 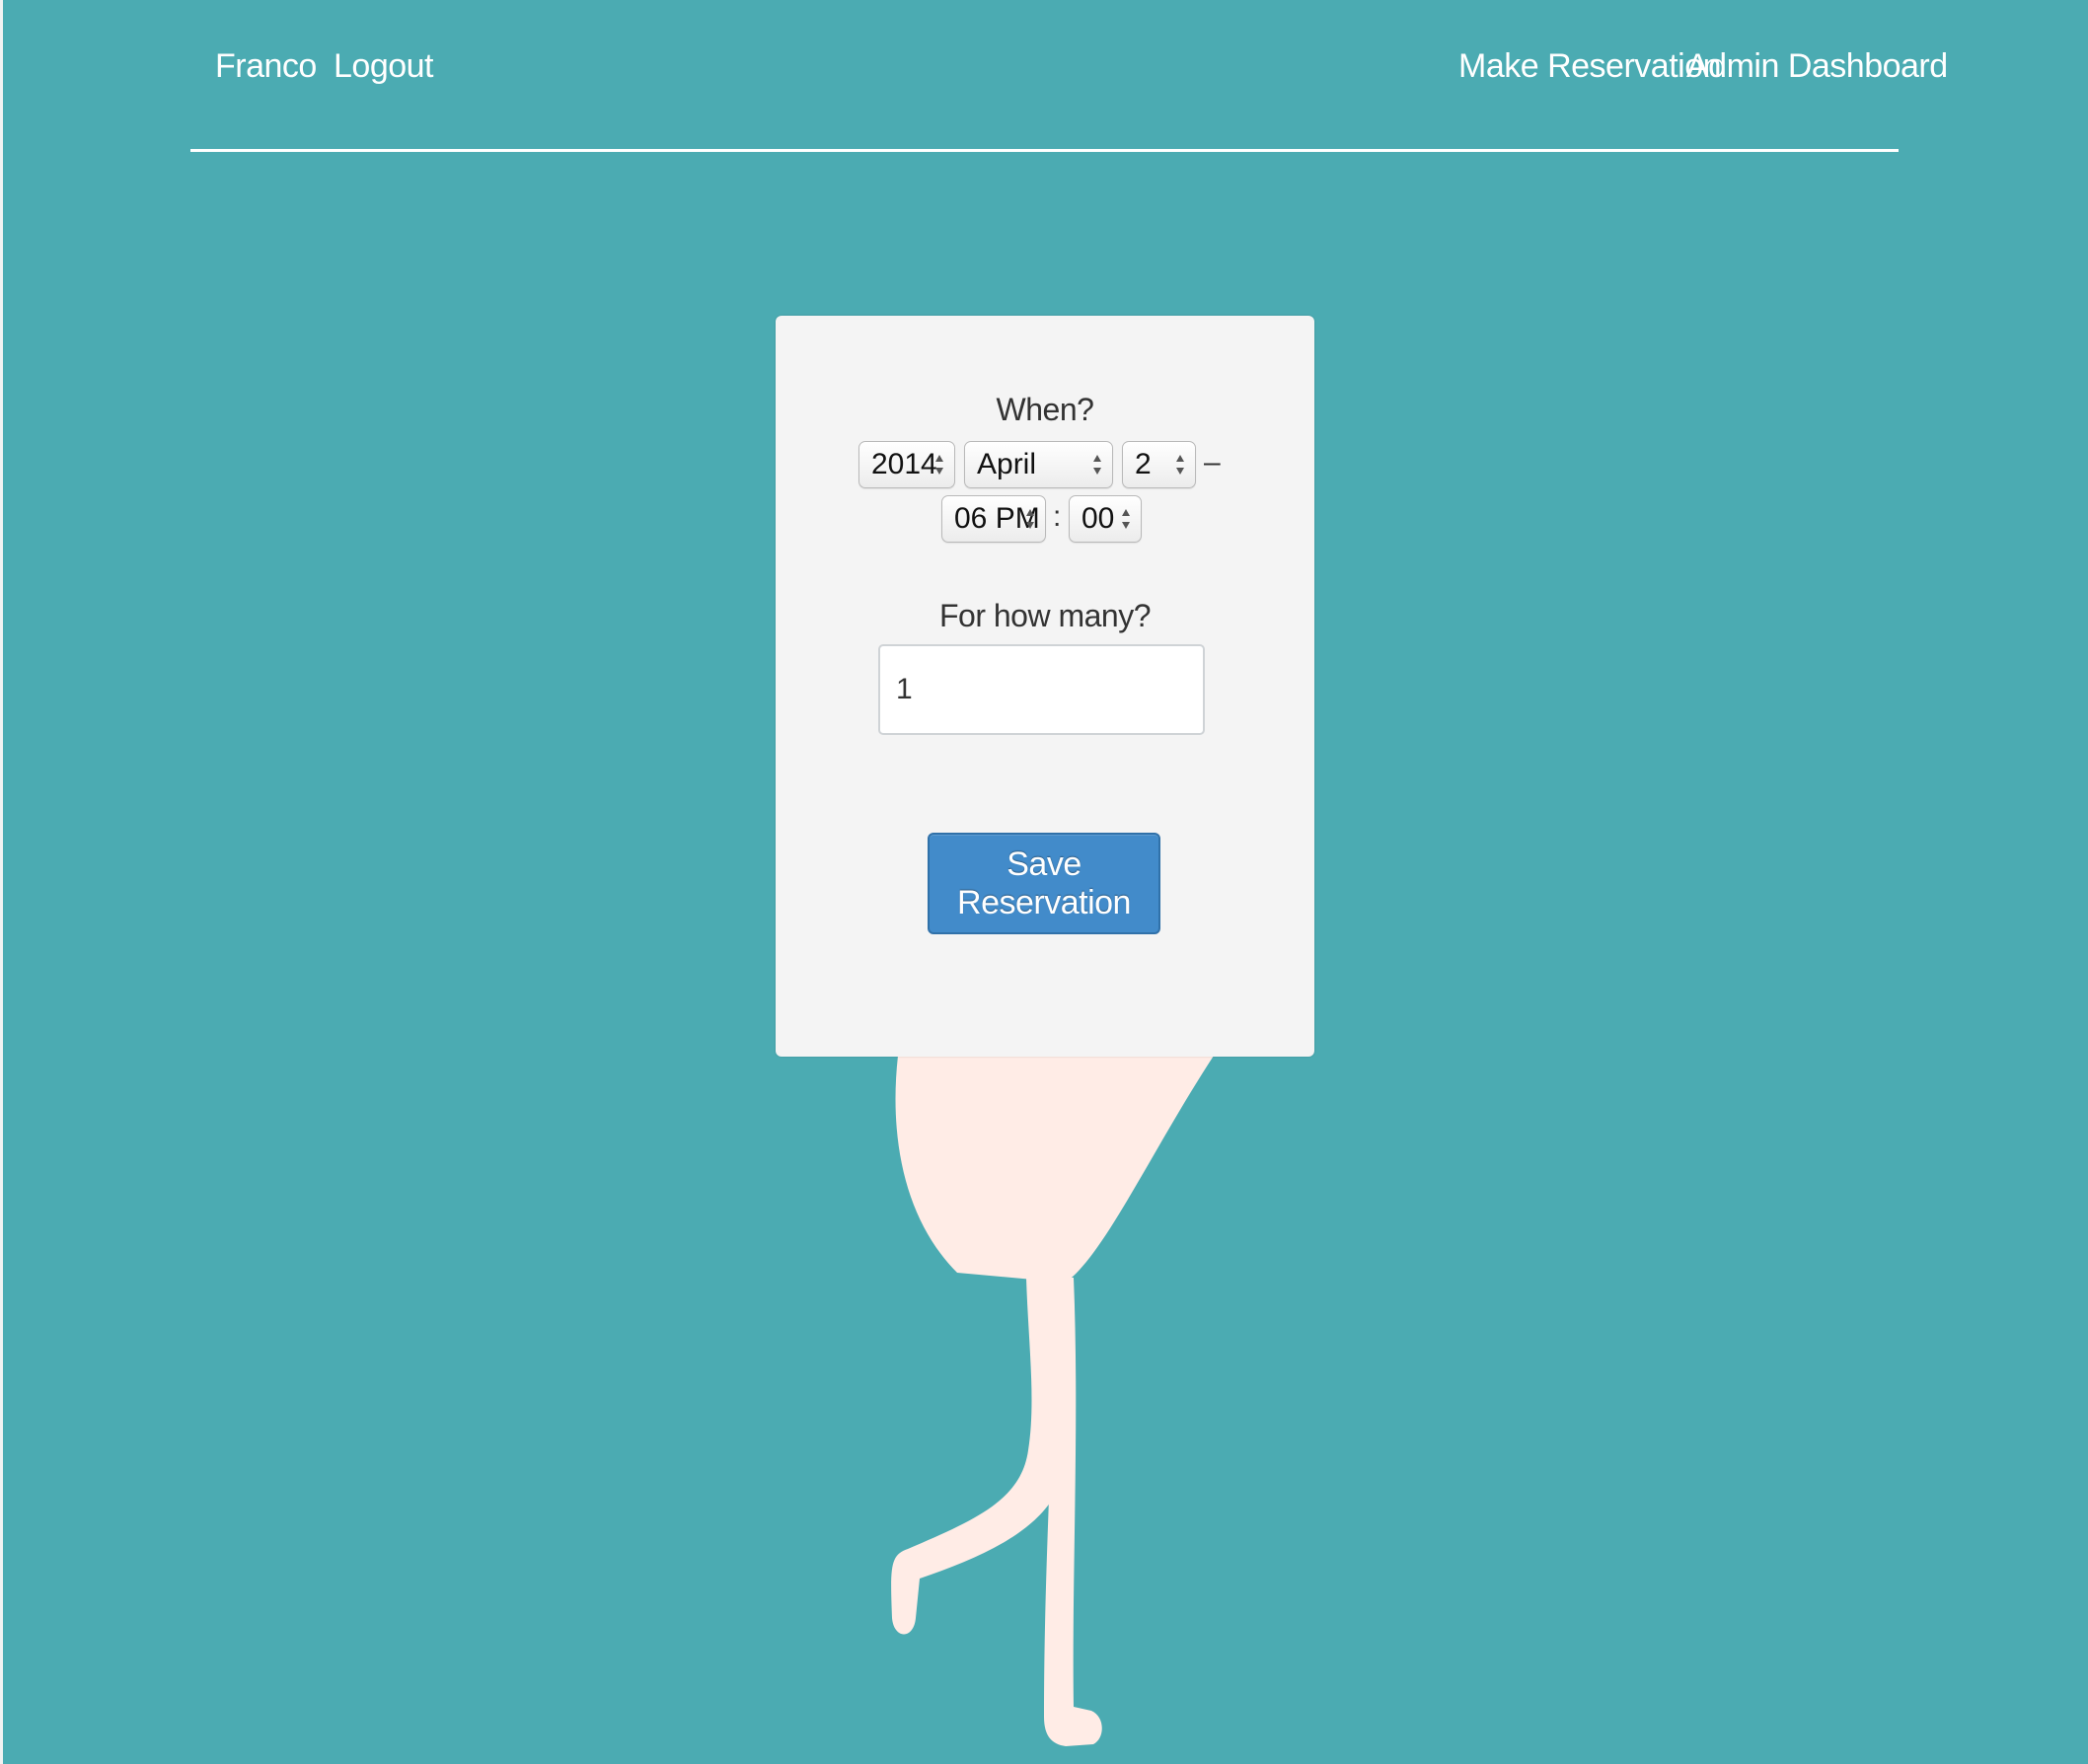 I want to click on when-label: When?, so click(x=1045, y=409).